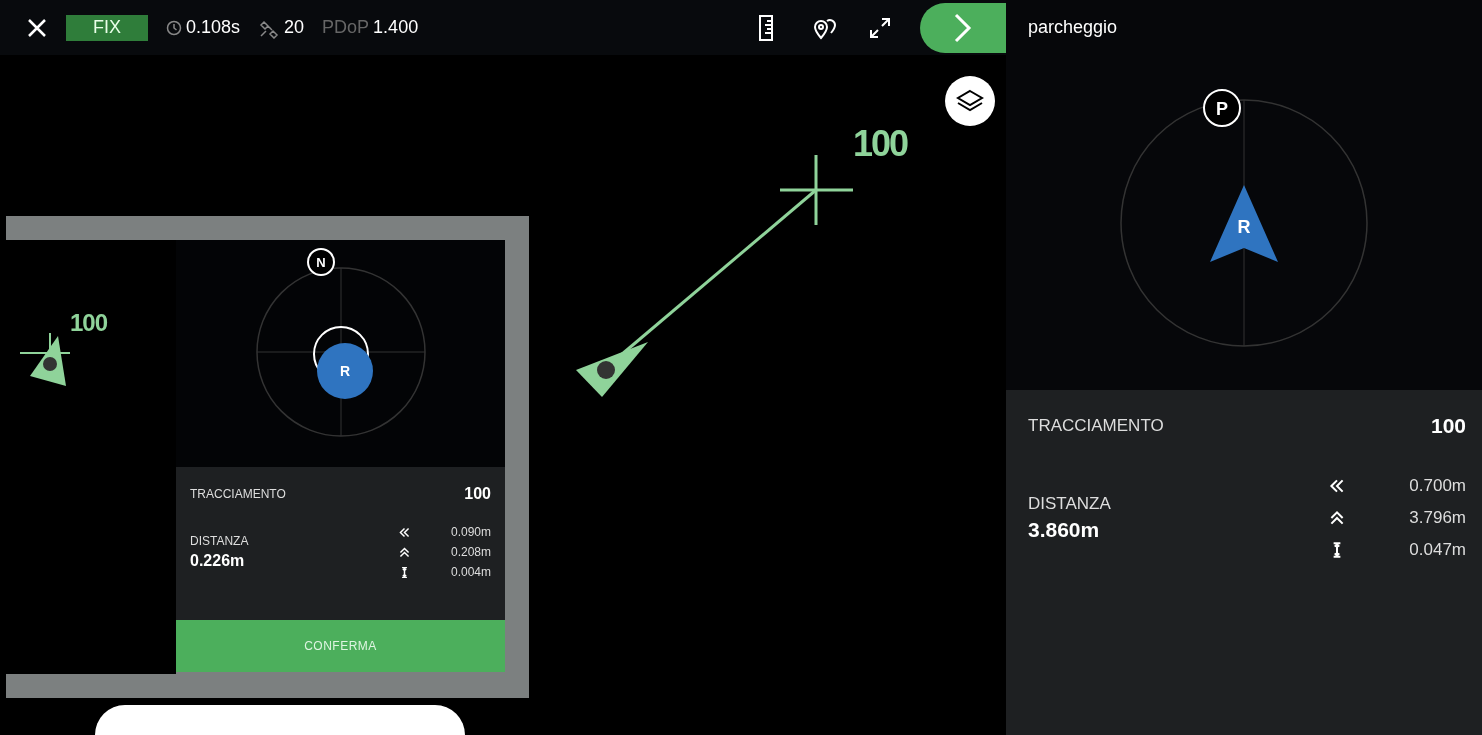  I want to click on point-title: parcheggio, so click(1073, 27).